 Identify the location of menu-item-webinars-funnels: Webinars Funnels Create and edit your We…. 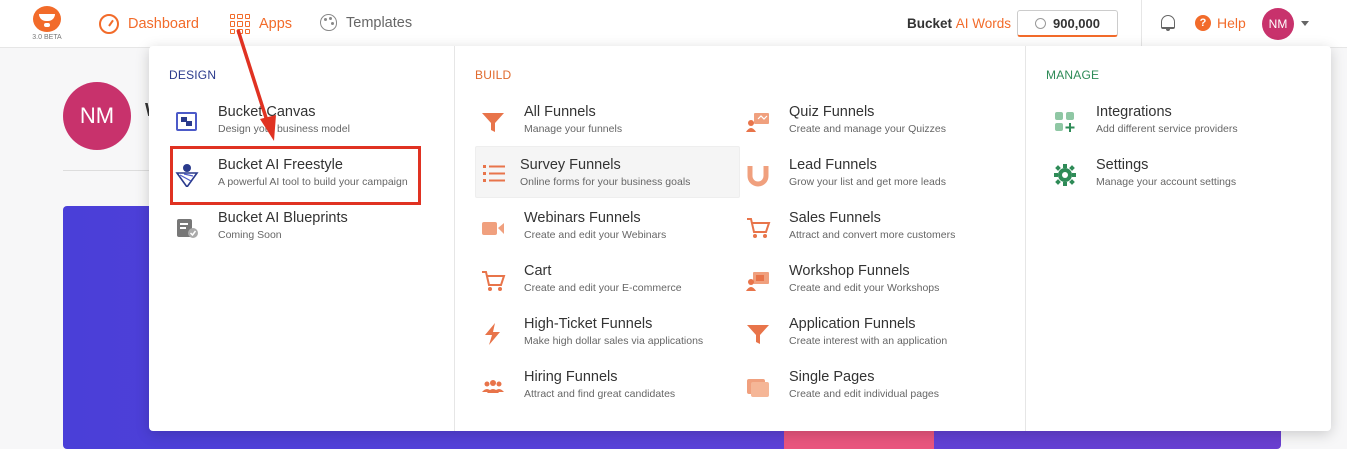
(610, 236).